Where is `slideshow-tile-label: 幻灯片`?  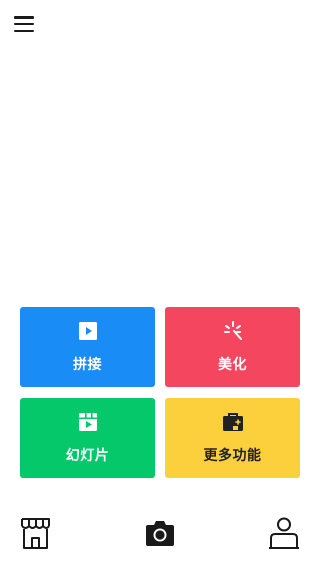 slideshow-tile-label: 幻灯片 is located at coordinates (87, 456).